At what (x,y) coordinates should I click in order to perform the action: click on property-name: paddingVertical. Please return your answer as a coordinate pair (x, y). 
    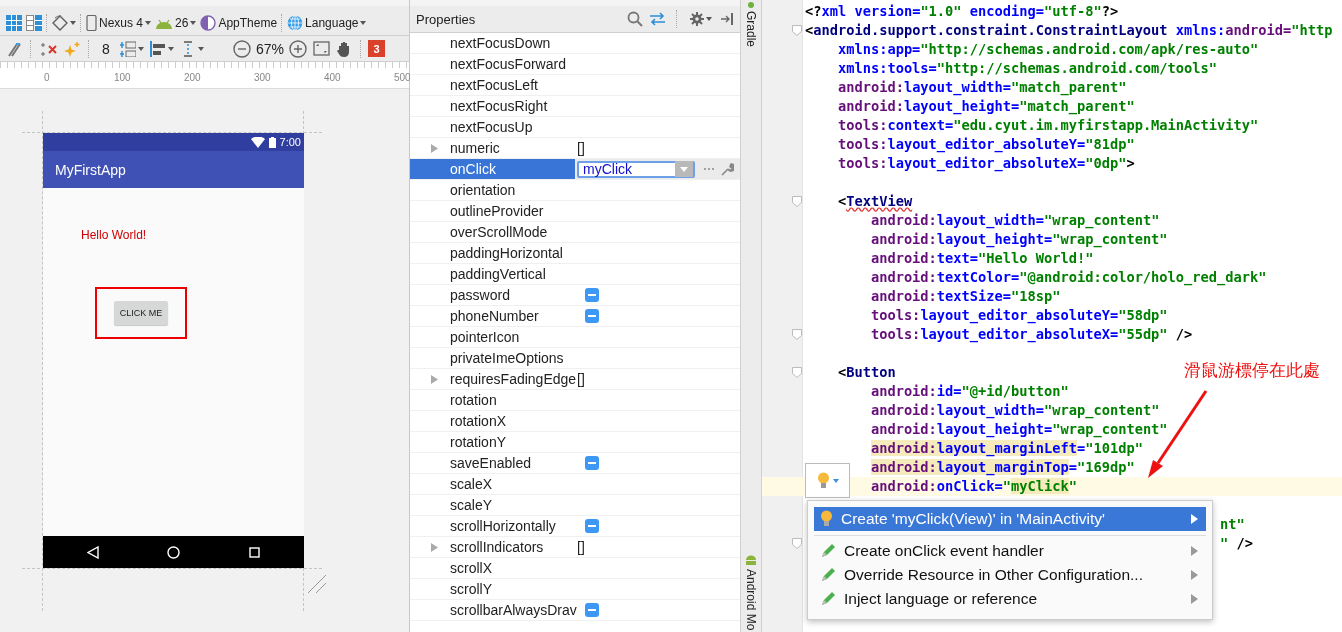
    Looking at the image, I should click on (498, 274).